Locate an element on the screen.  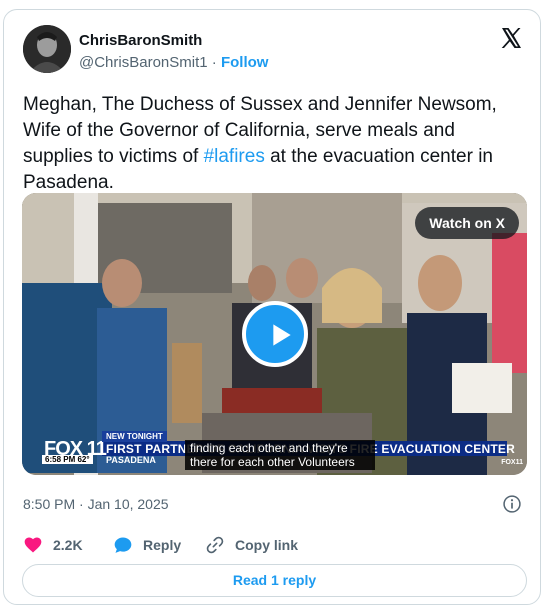
link-icon is located at coordinates (215, 545).